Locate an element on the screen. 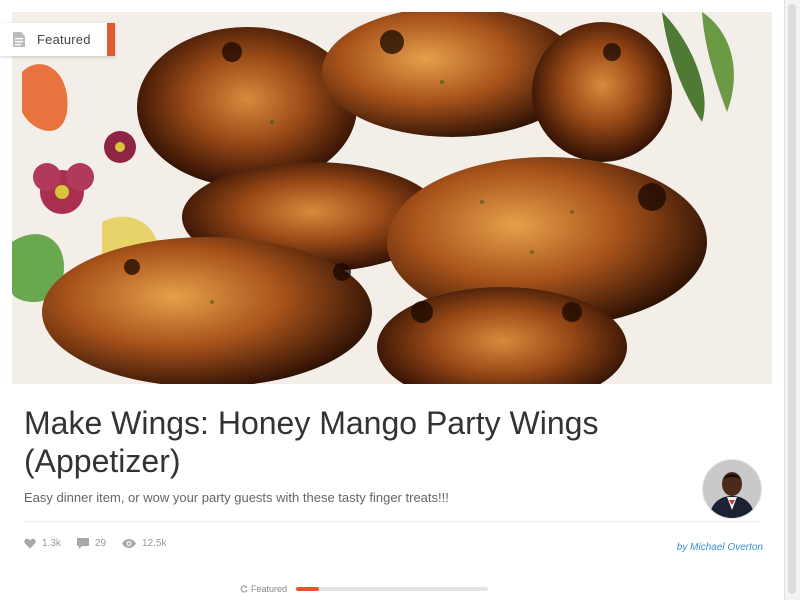 This screenshot has width=800, height=600. likes-count: 1.3k is located at coordinates (51, 543).